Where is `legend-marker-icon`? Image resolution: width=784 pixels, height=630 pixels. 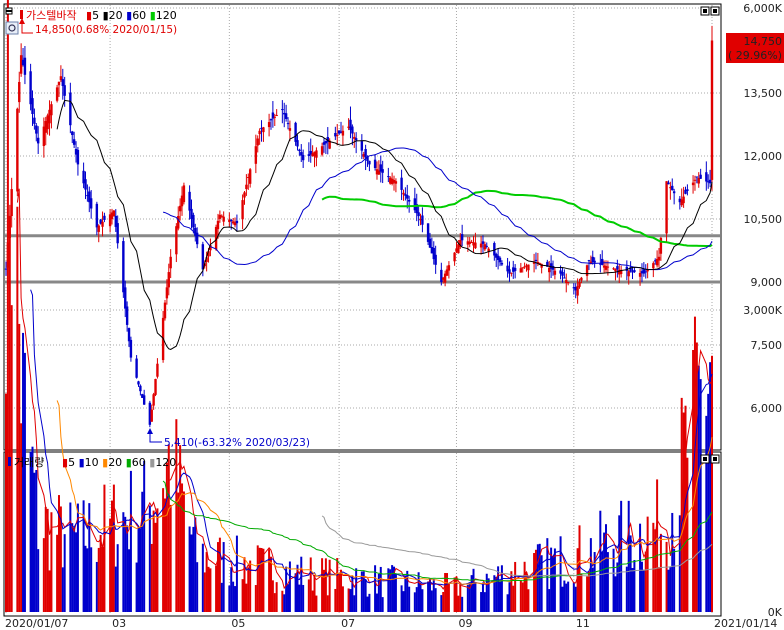
legend-marker-icon is located at coordinates (21, 14).